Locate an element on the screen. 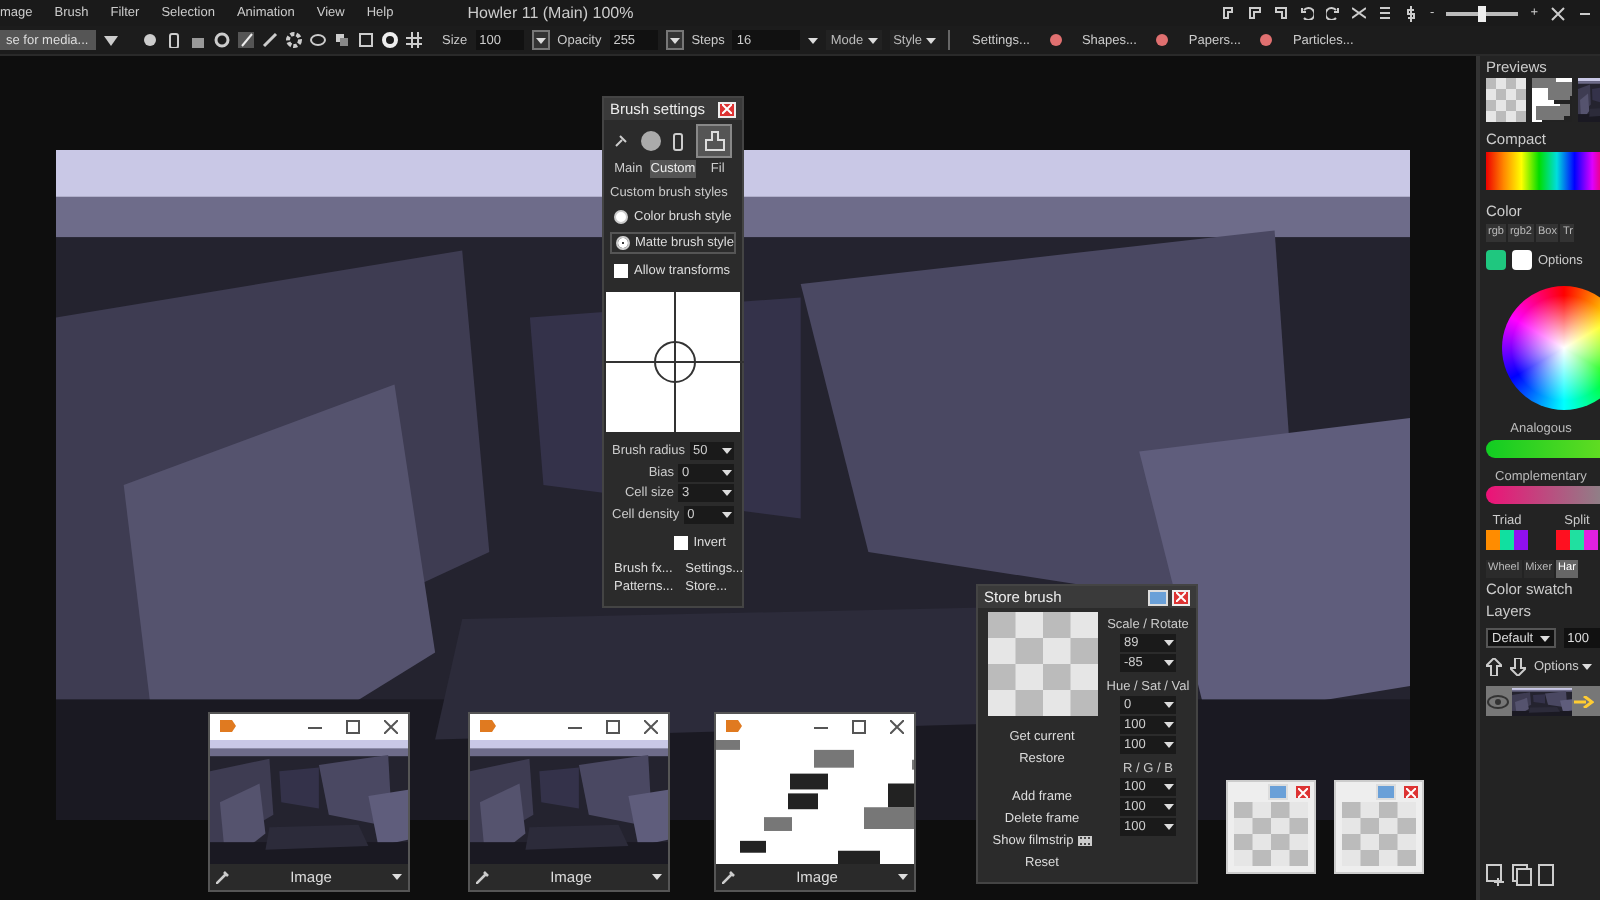 This screenshot has width=1600, height=900. zoom-slider is located at coordinates (1482, 13).